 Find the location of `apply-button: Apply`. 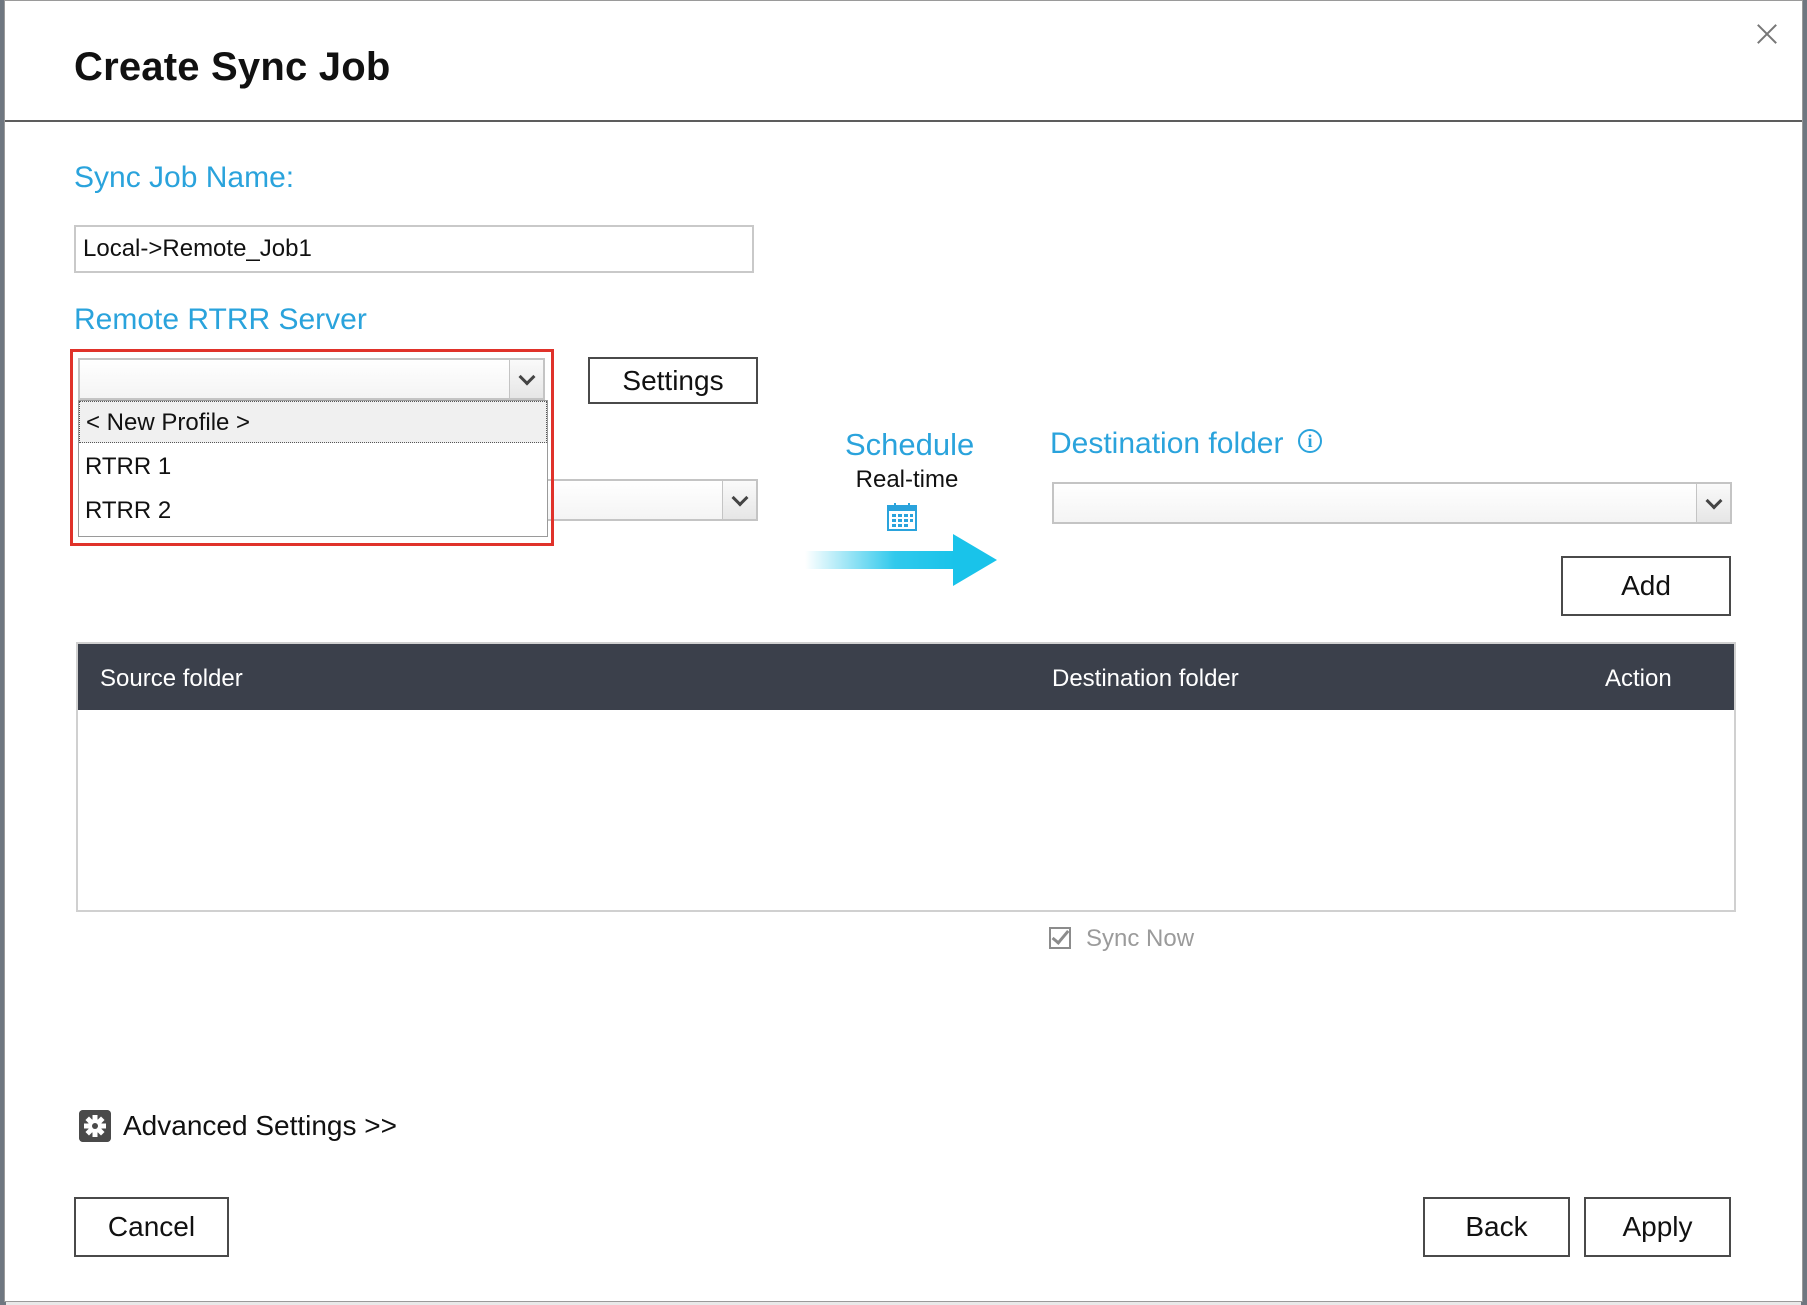

apply-button: Apply is located at coordinates (1657, 1227).